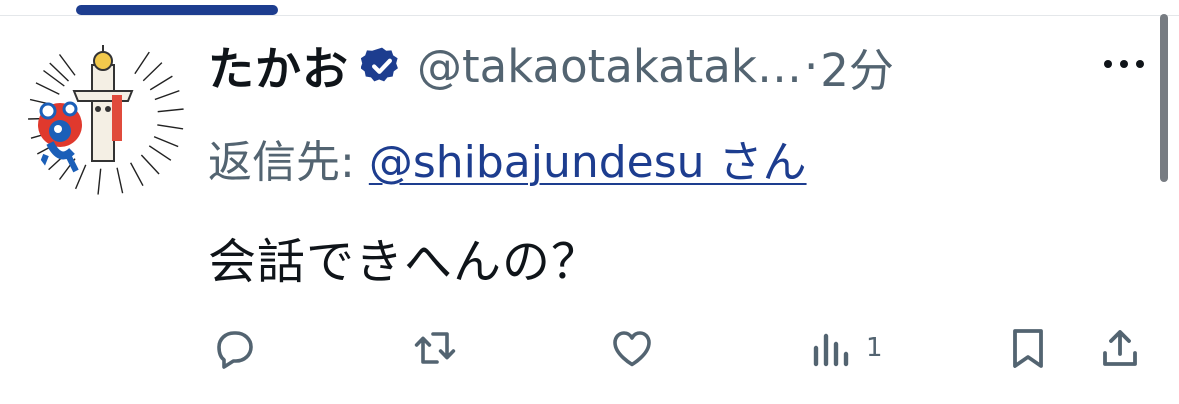  What do you see at coordinates (588, 158) in the screenshot?
I see `reply-to-link: @shibajundesu さん` at bounding box center [588, 158].